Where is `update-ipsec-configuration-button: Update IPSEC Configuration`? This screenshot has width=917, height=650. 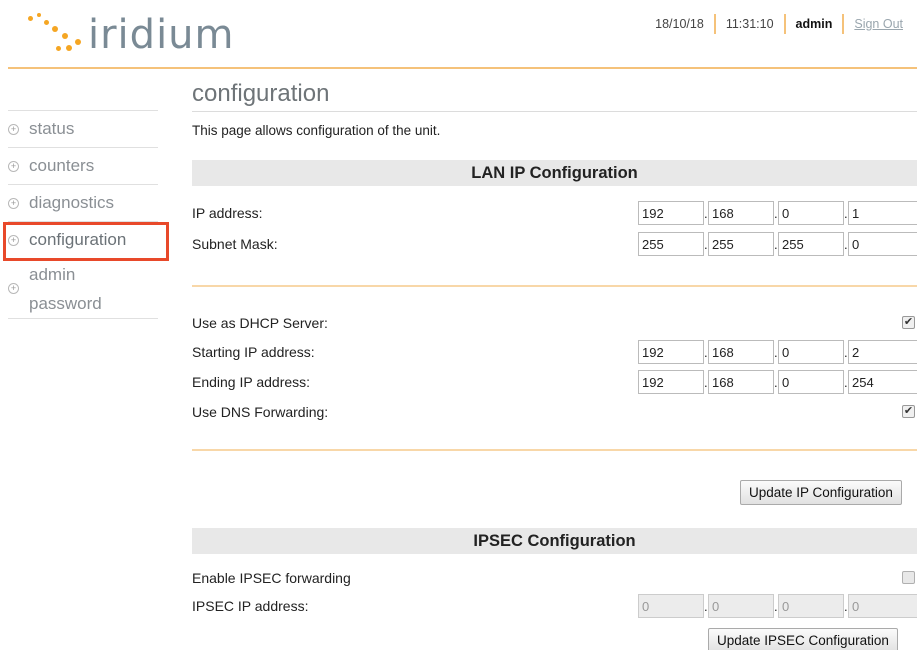 update-ipsec-configuration-button: Update IPSEC Configuration is located at coordinates (803, 639).